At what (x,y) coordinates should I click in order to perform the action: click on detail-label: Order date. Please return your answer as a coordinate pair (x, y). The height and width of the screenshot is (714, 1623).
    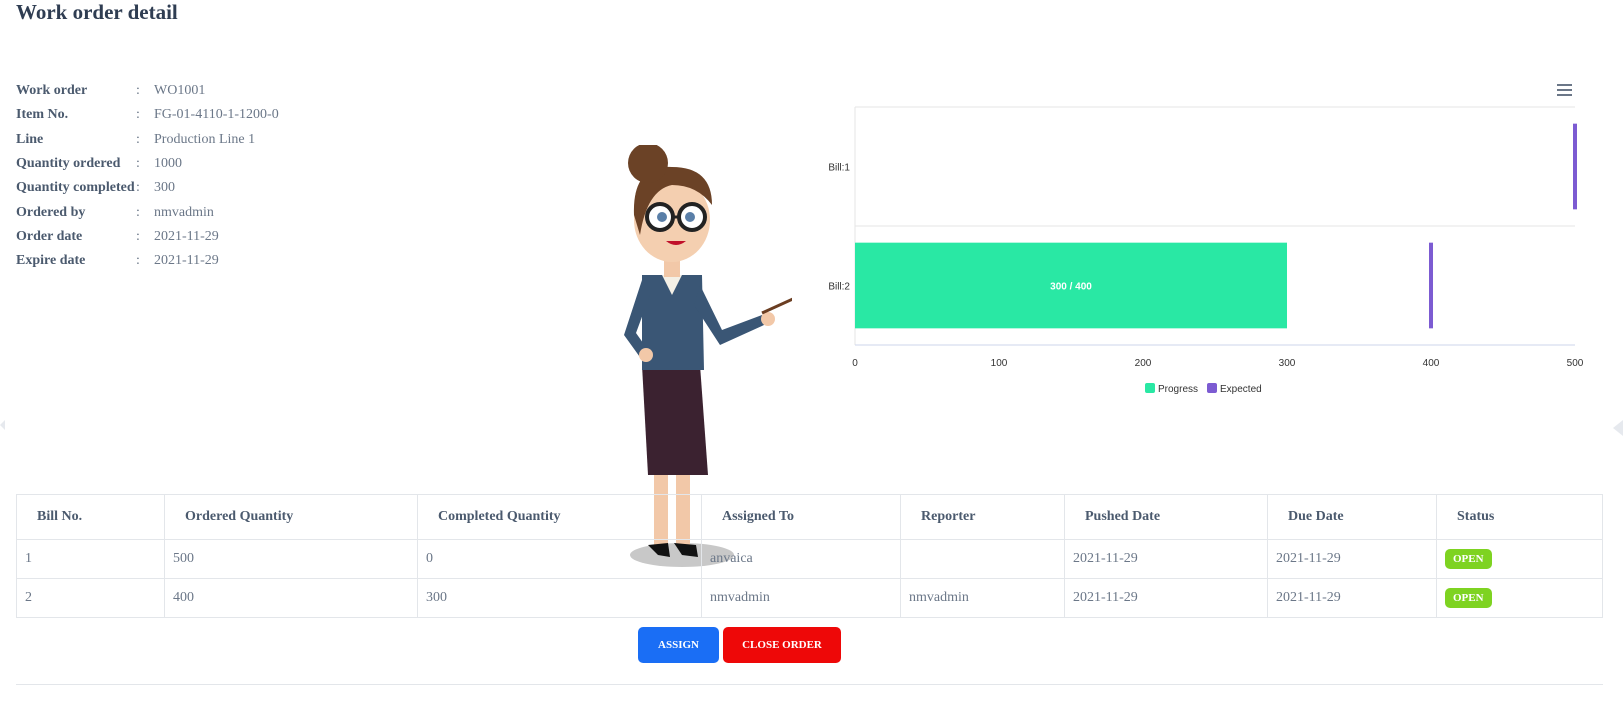
    Looking at the image, I should click on (49, 236).